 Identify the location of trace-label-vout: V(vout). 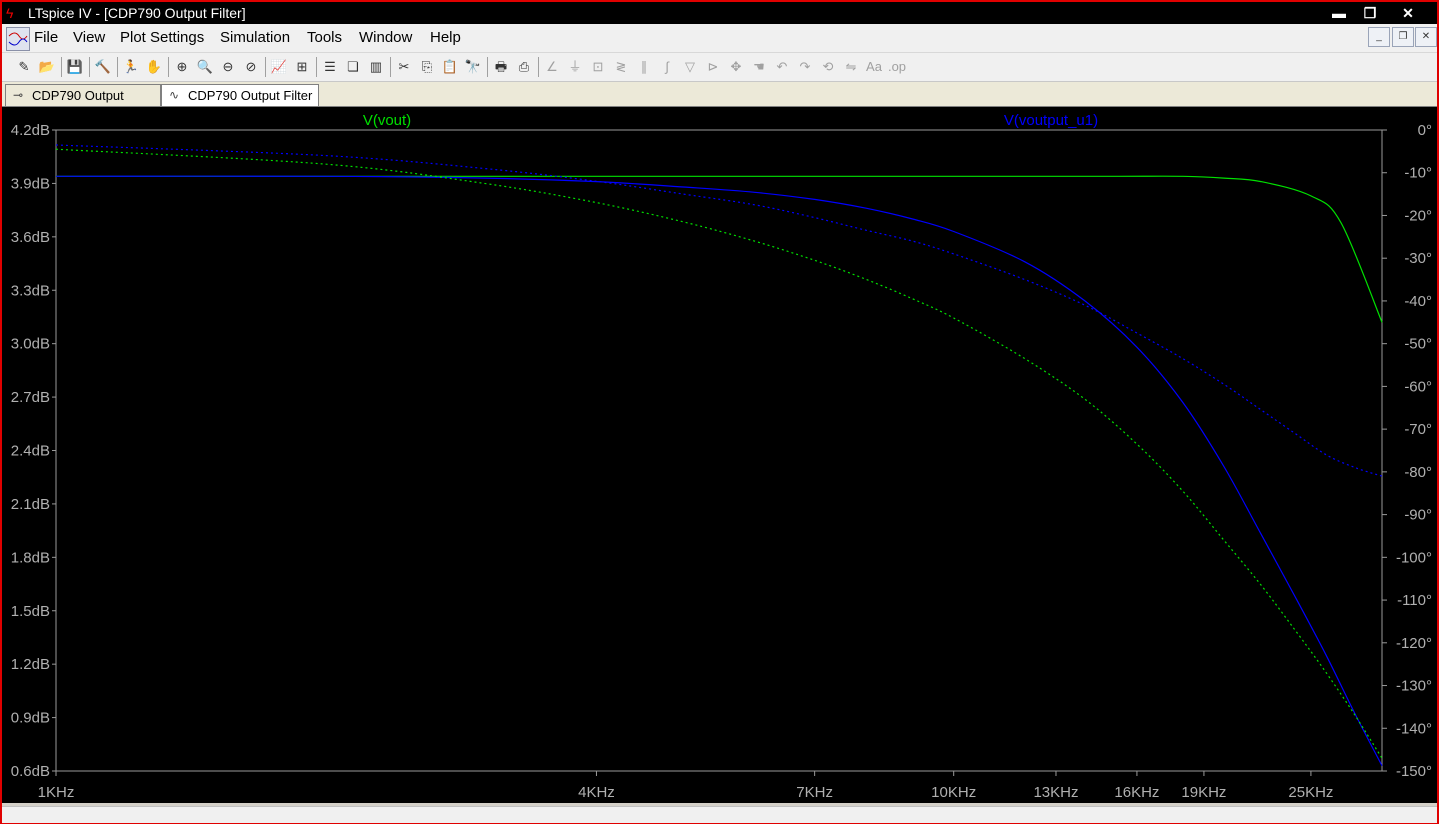
(387, 120).